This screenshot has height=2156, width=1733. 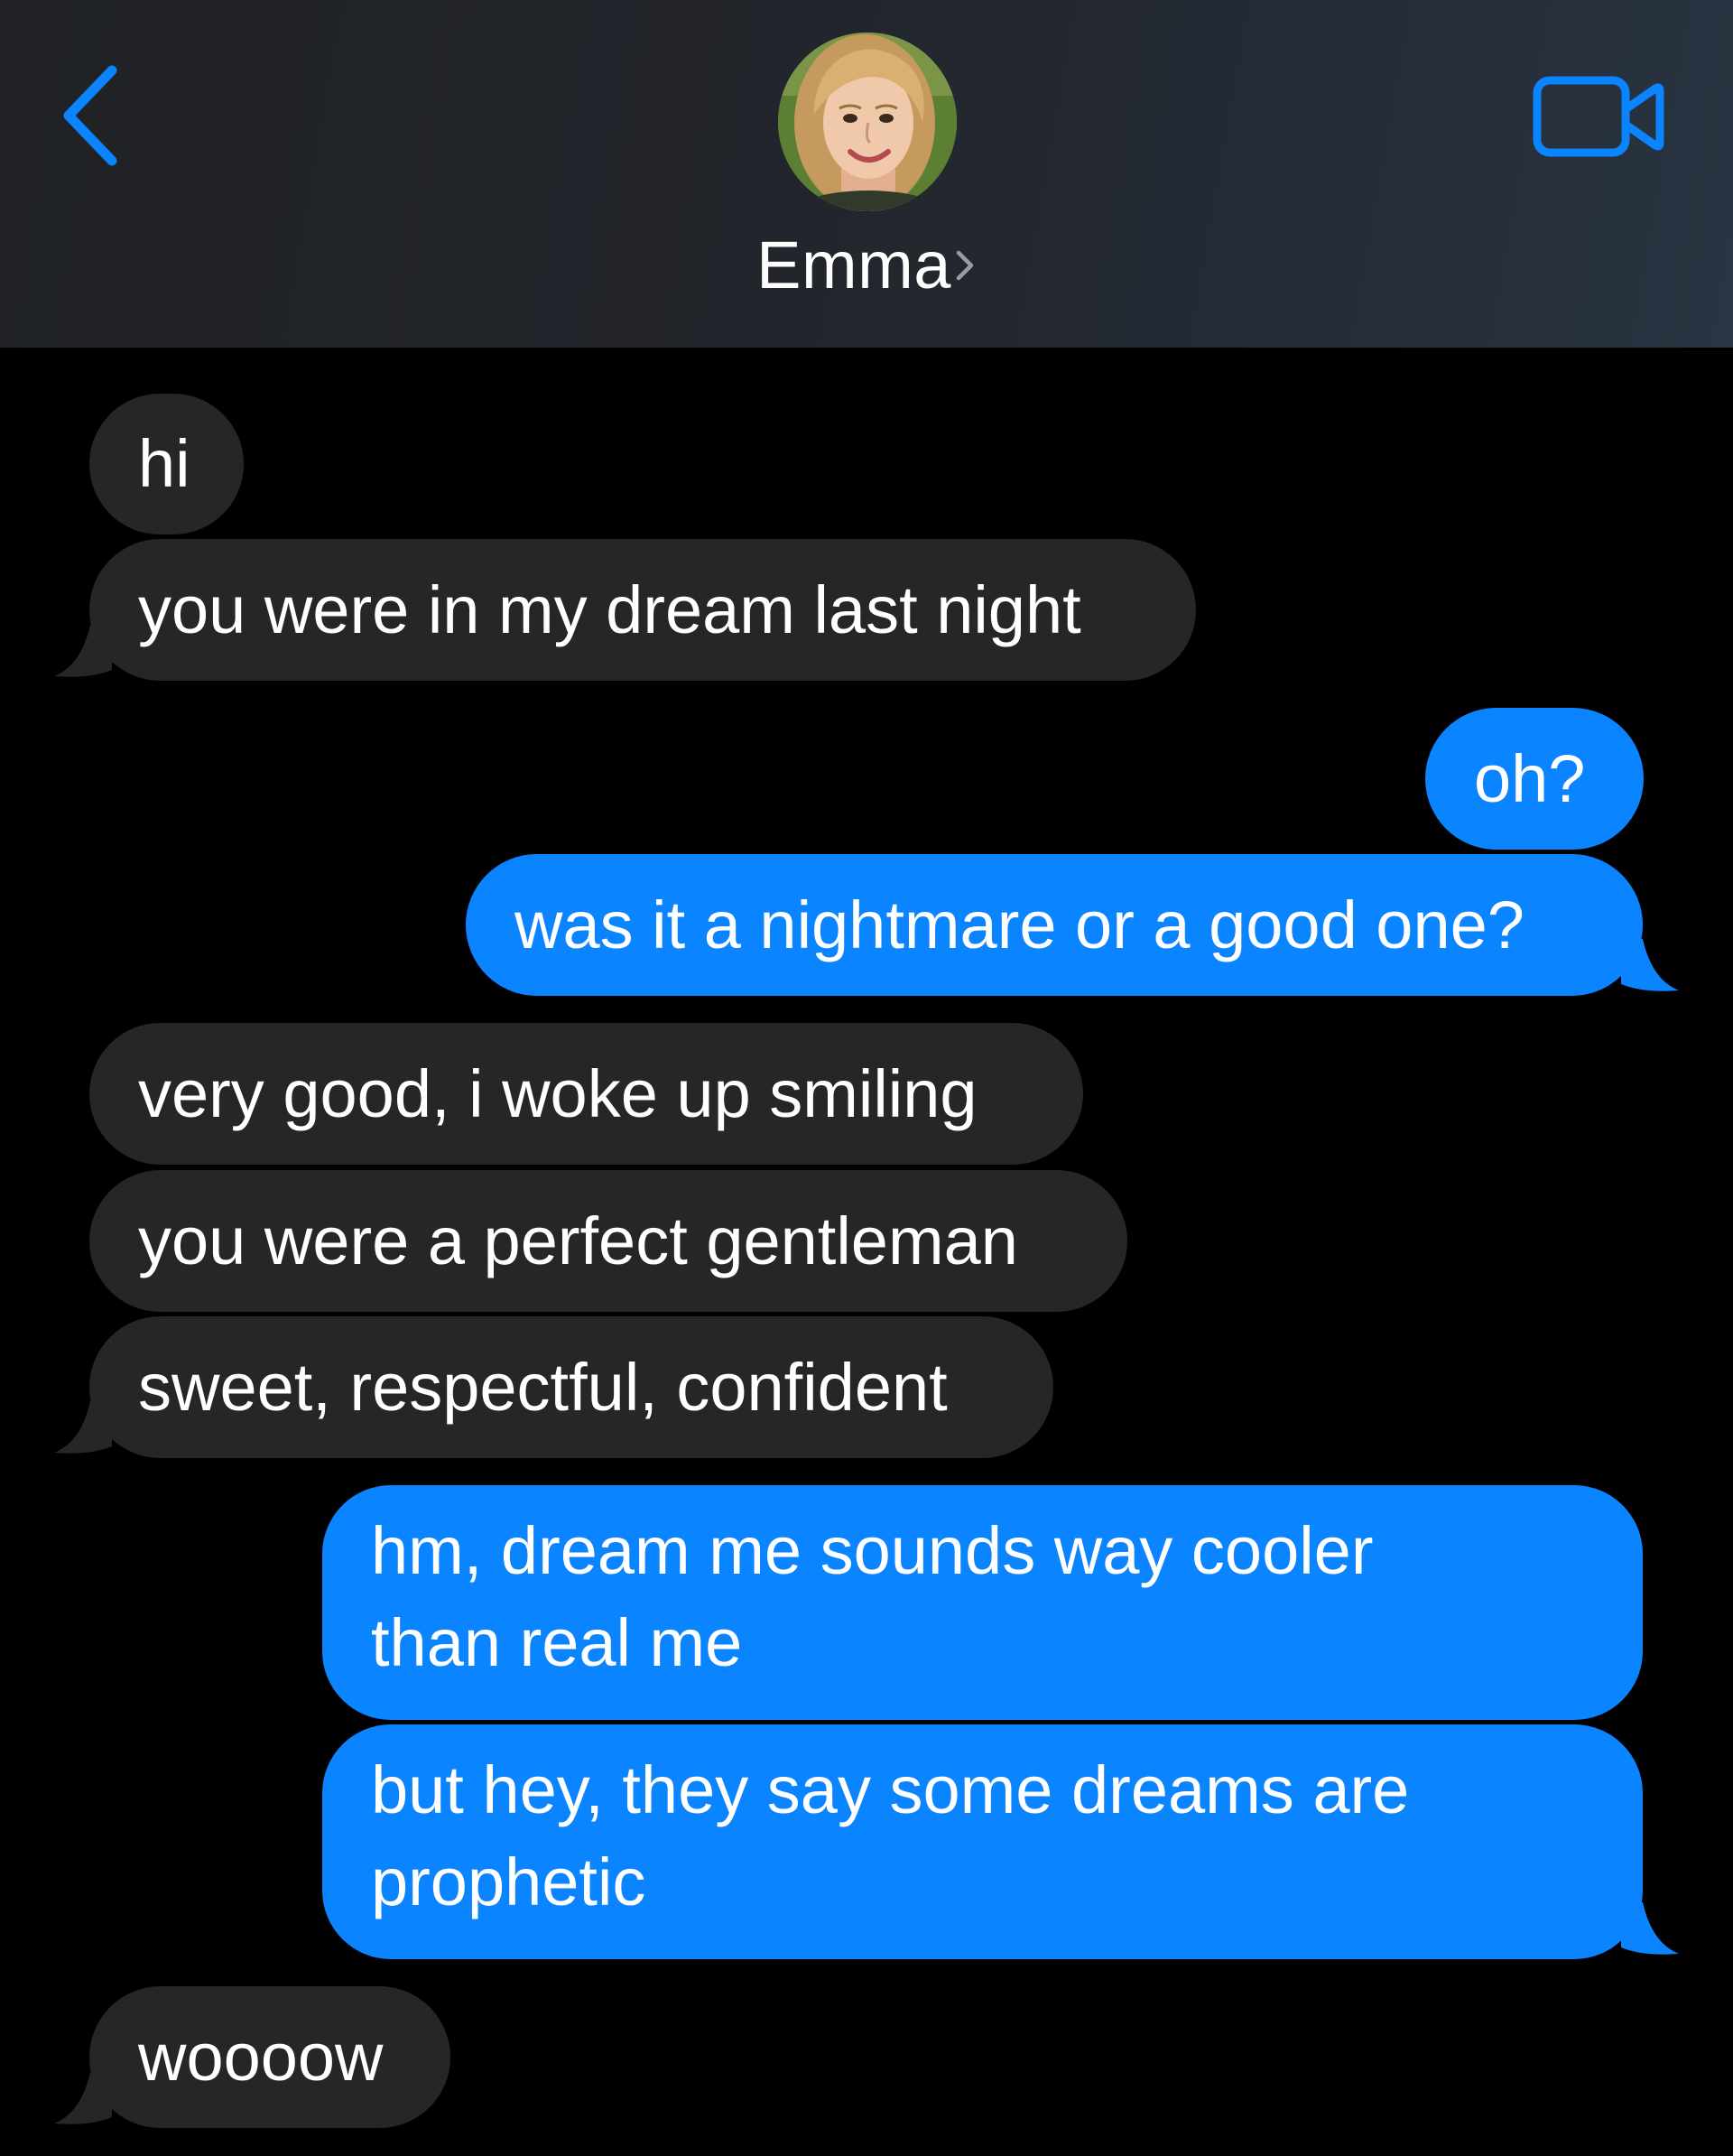 I want to click on contact-info-button: Emma, so click(x=866, y=173).